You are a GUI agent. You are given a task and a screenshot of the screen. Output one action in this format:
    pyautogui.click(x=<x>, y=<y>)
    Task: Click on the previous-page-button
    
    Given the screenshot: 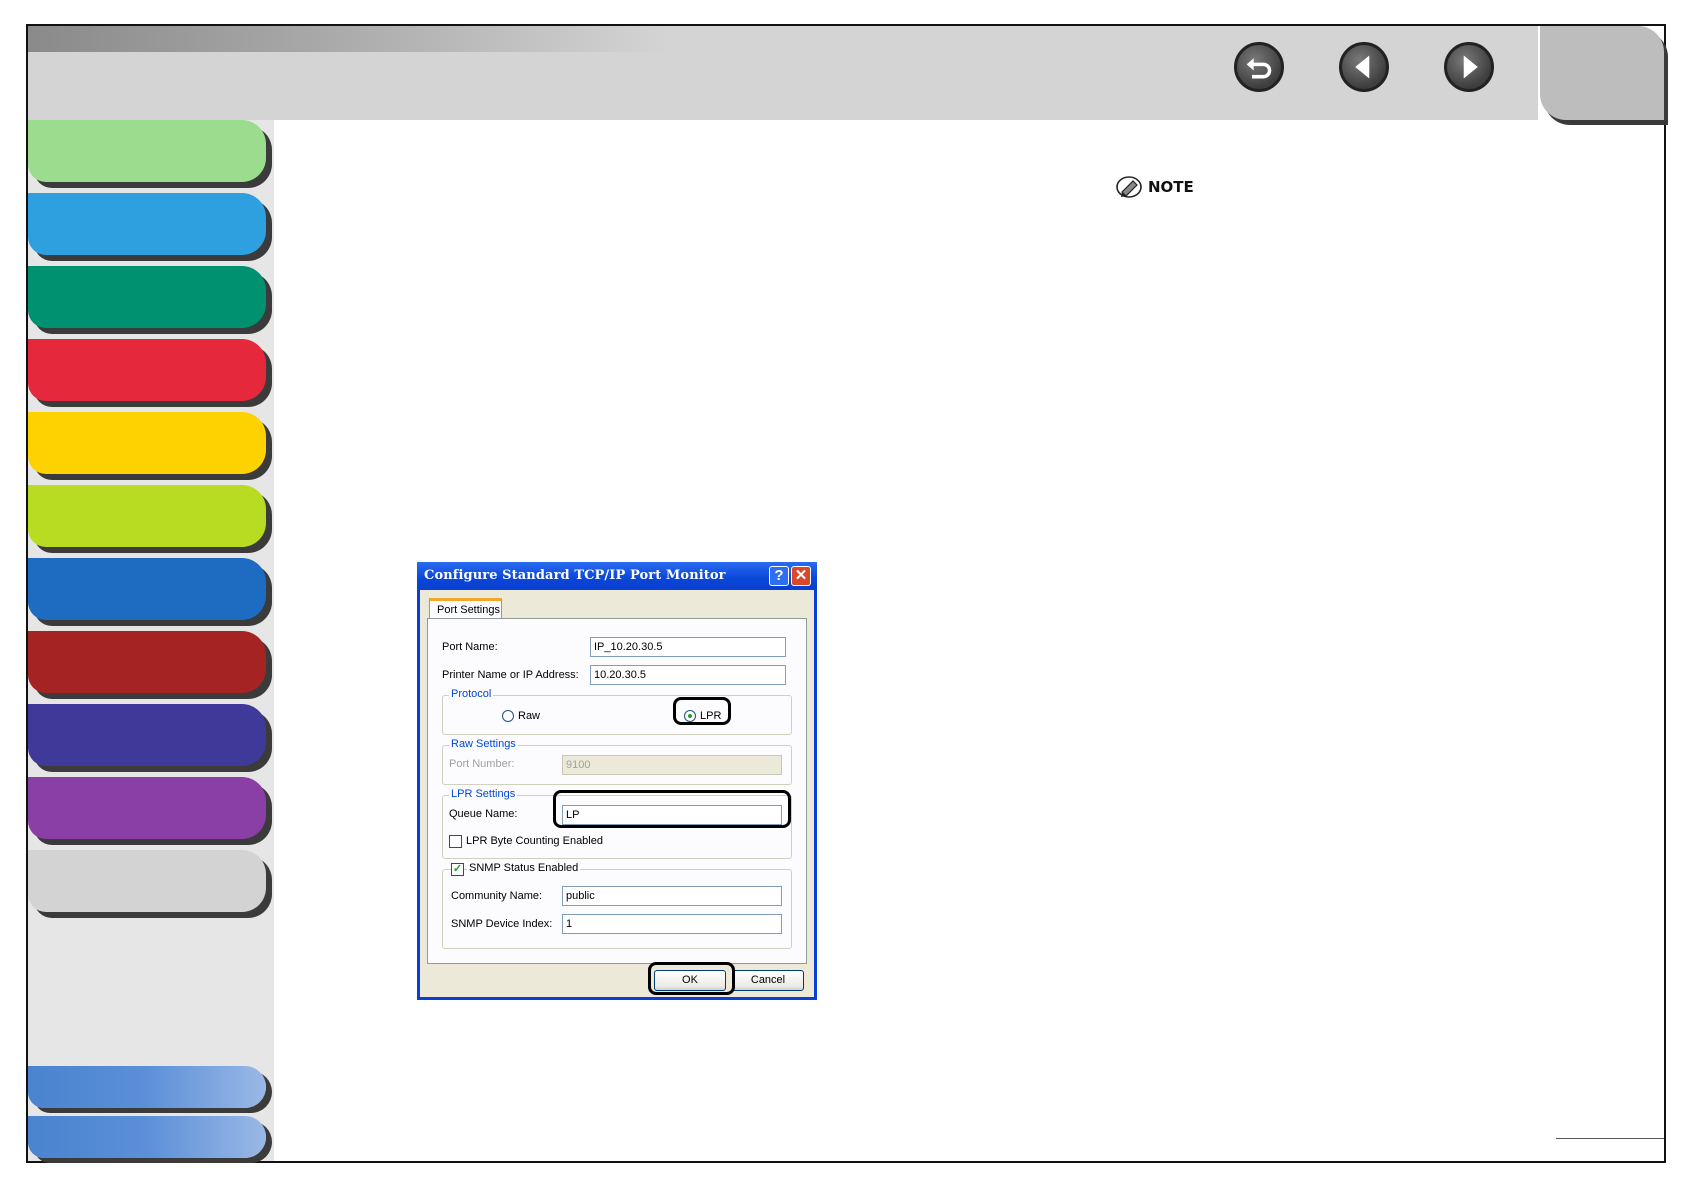 What is the action you would take?
    pyautogui.click(x=1364, y=67)
    